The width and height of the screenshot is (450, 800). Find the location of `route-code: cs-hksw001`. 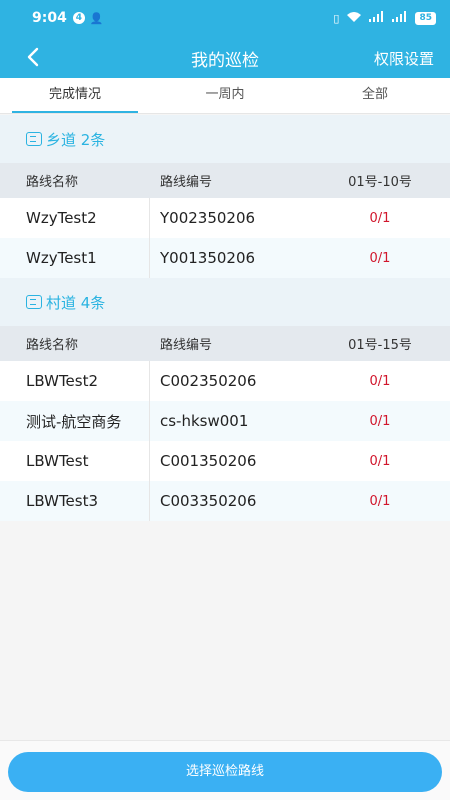

route-code: cs-hksw001 is located at coordinates (204, 421).